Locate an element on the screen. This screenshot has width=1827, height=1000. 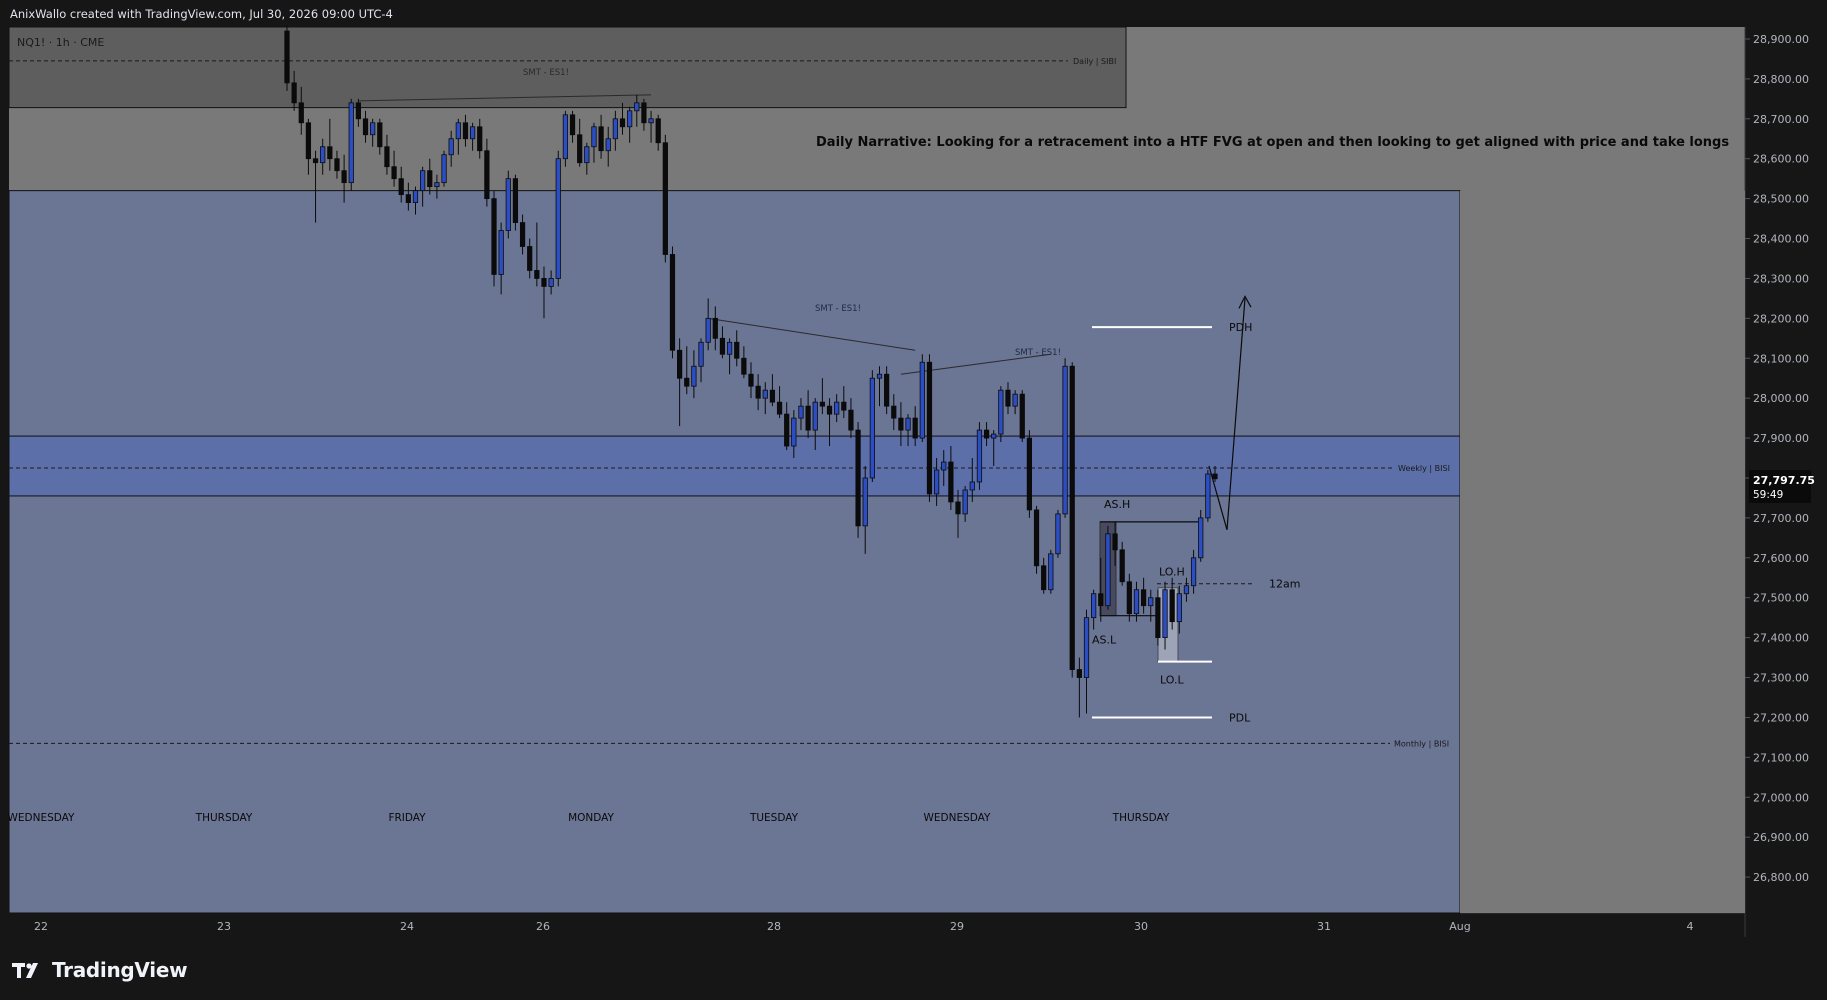
time-tick-label: 28 is located at coordinates (774, 926).